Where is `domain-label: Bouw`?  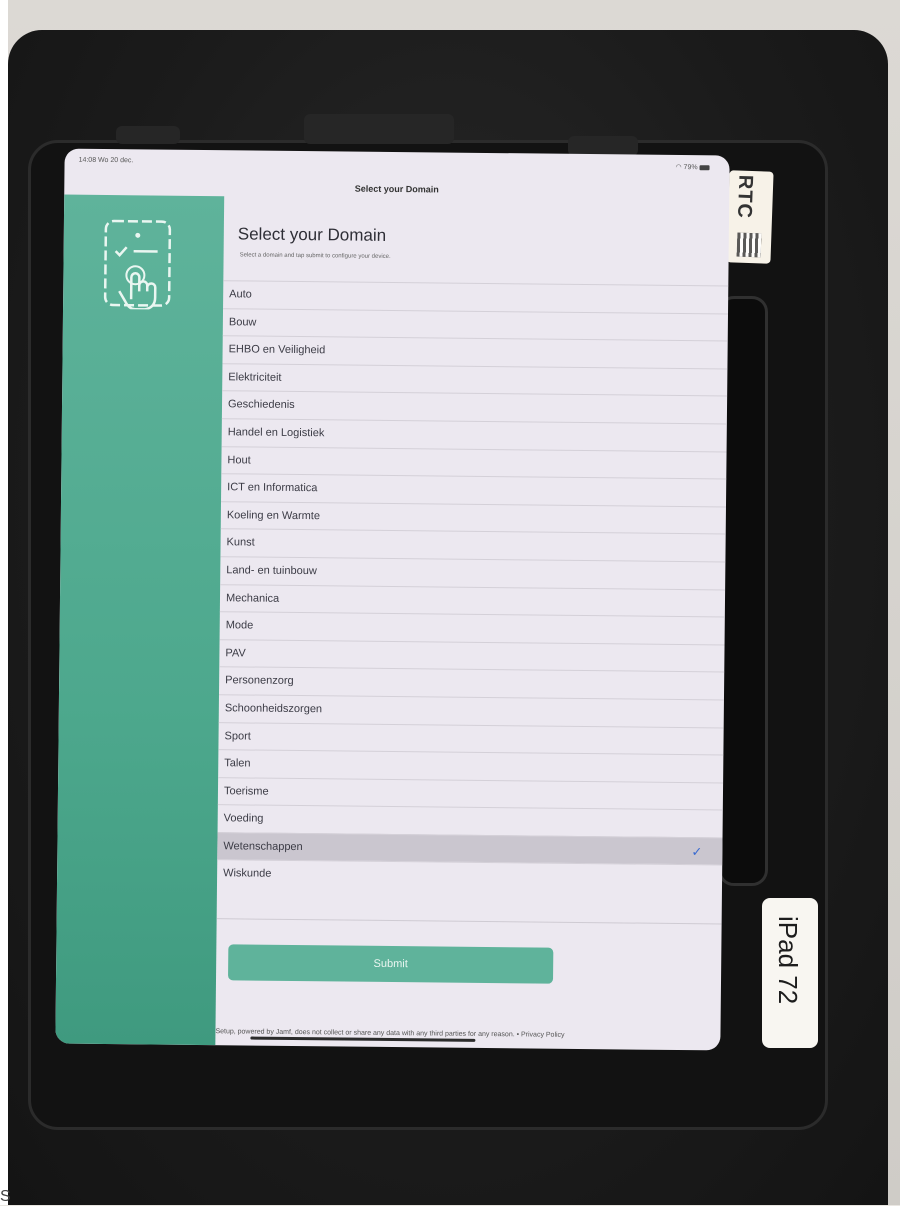 domain-label: Bouw is located at coordinates (243, 322).